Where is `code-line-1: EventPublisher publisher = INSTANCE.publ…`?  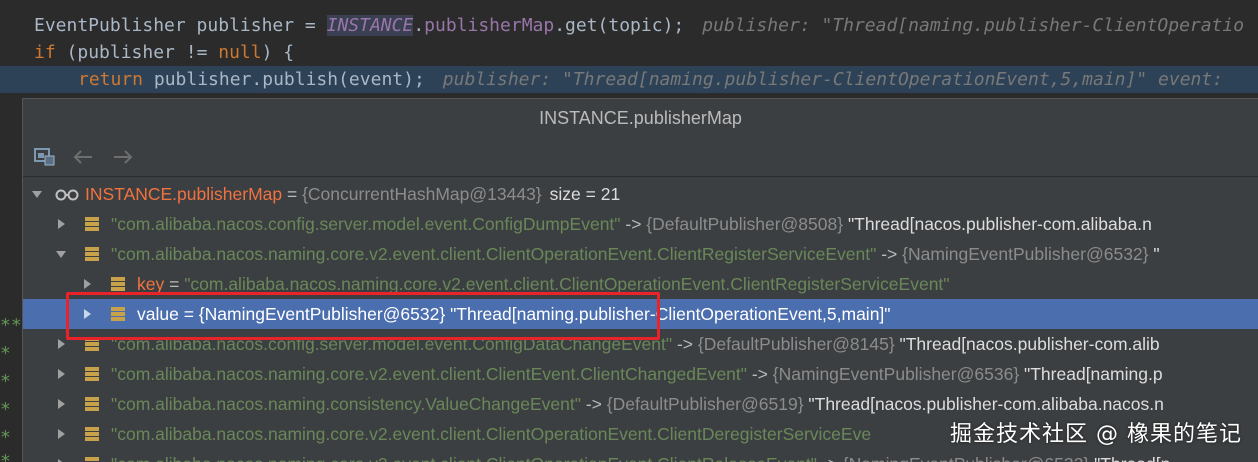 code-line-1: EventPublisher publisher = INSTANCE.publ… is located at coordinates (639, 25).